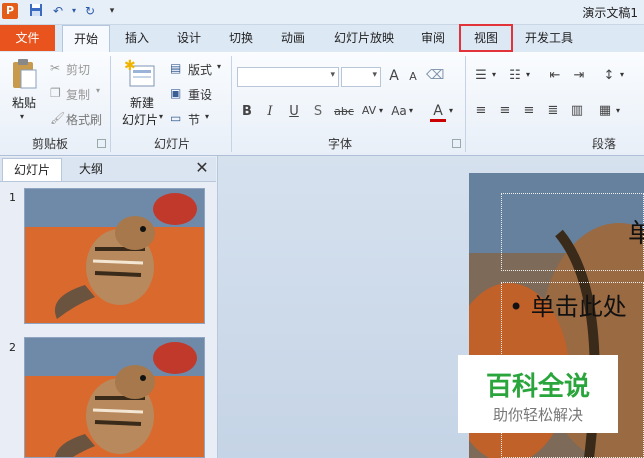  I want to click on justify-icon: ≣, so click(553, 110).